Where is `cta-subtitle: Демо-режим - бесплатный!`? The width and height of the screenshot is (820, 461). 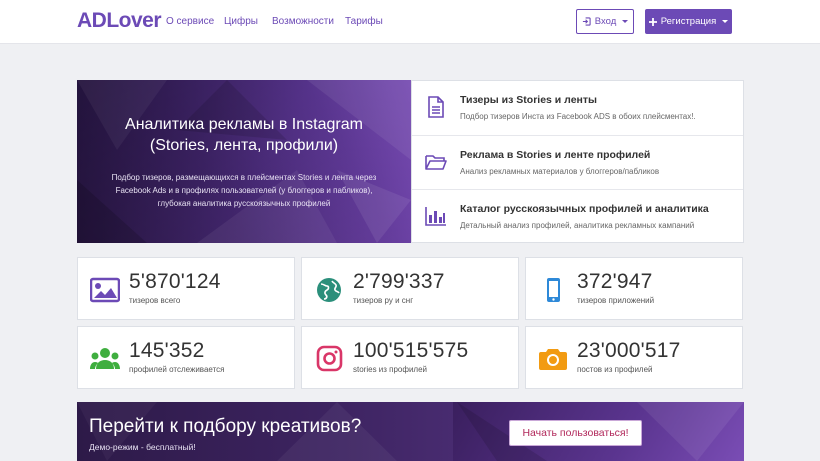
cta-subtitle: Демо-режим - бесплатный! is located at coordinates (142, 447).